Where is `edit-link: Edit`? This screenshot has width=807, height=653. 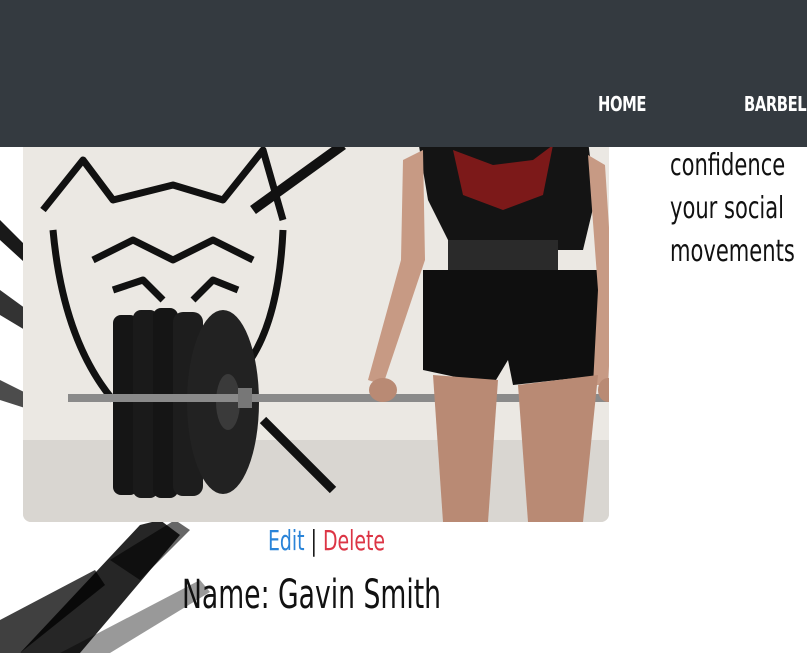 edit-link: Edit is located at coordinates (286, 540).